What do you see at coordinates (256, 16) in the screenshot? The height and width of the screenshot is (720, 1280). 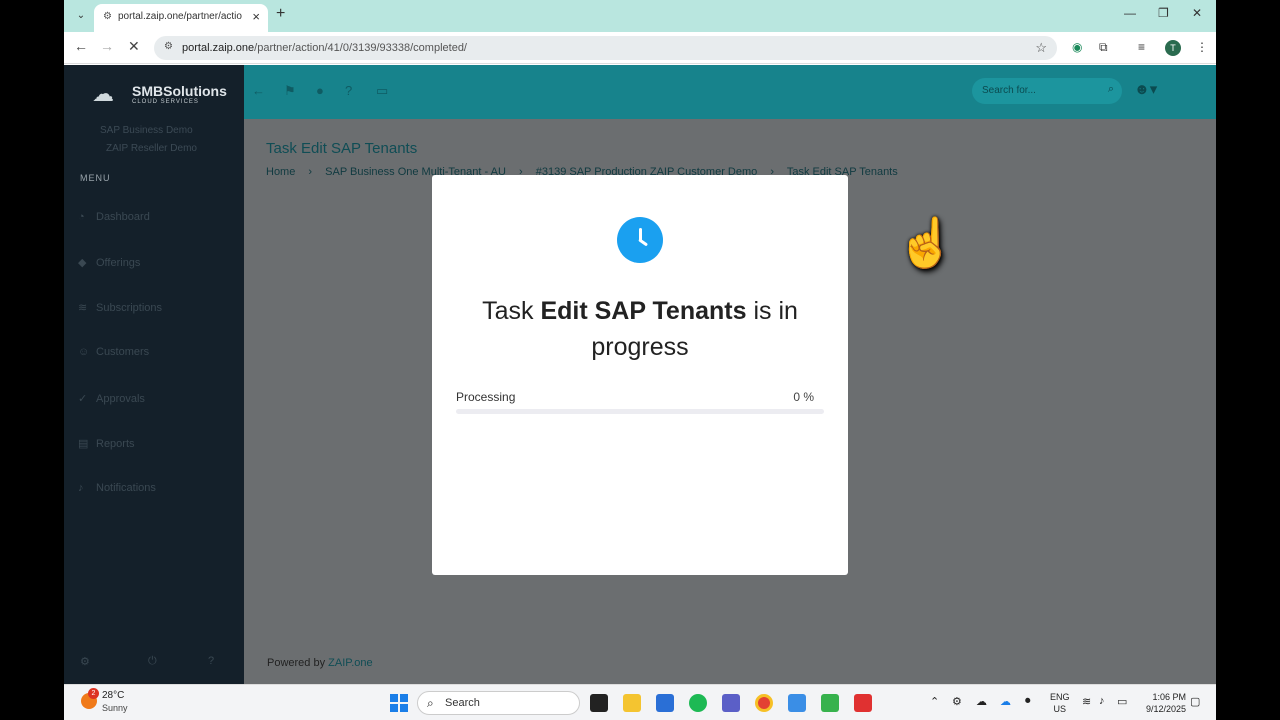 I see `tab-close-icon: ×` at bounding box center [256, 16].